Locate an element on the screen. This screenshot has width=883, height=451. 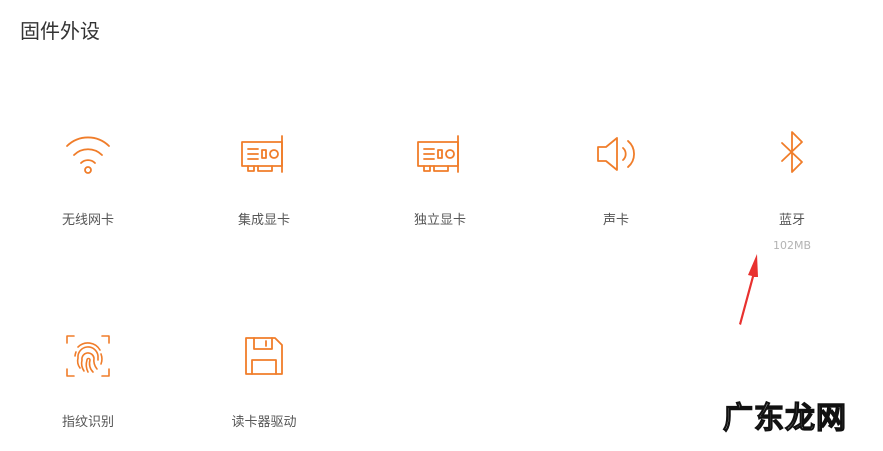
fingerprint-icon is located at coordinates (88, 356).